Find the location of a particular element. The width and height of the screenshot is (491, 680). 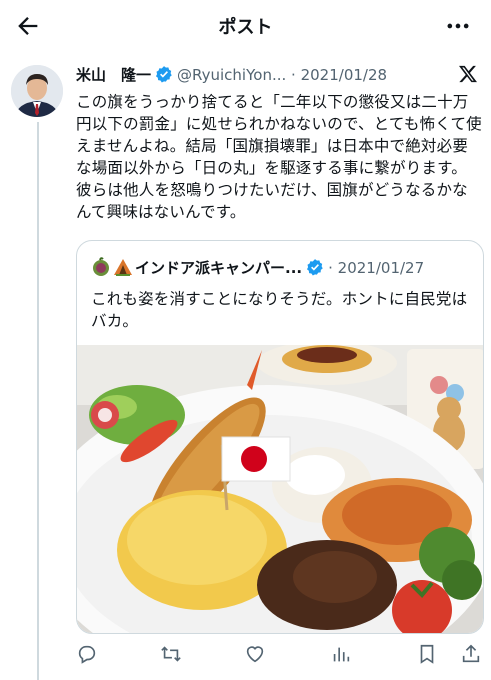

bookmark-icon is located at coordinates (427, 654).